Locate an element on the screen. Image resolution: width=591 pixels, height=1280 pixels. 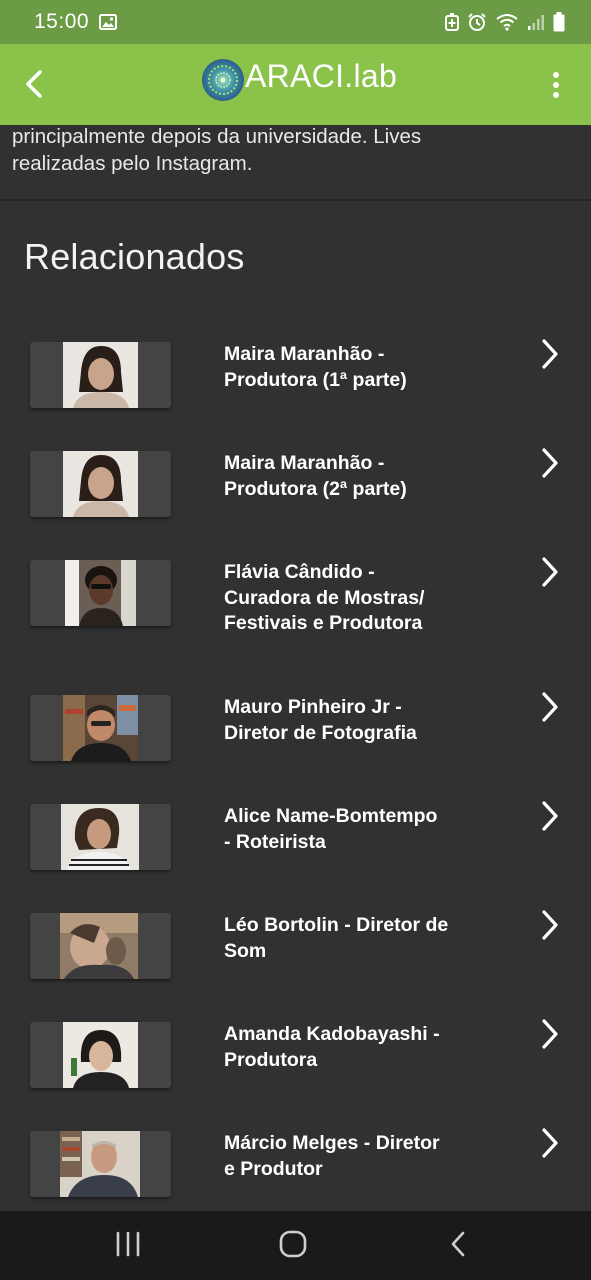
item-title-line: Som is located at coordinates (245, 950).